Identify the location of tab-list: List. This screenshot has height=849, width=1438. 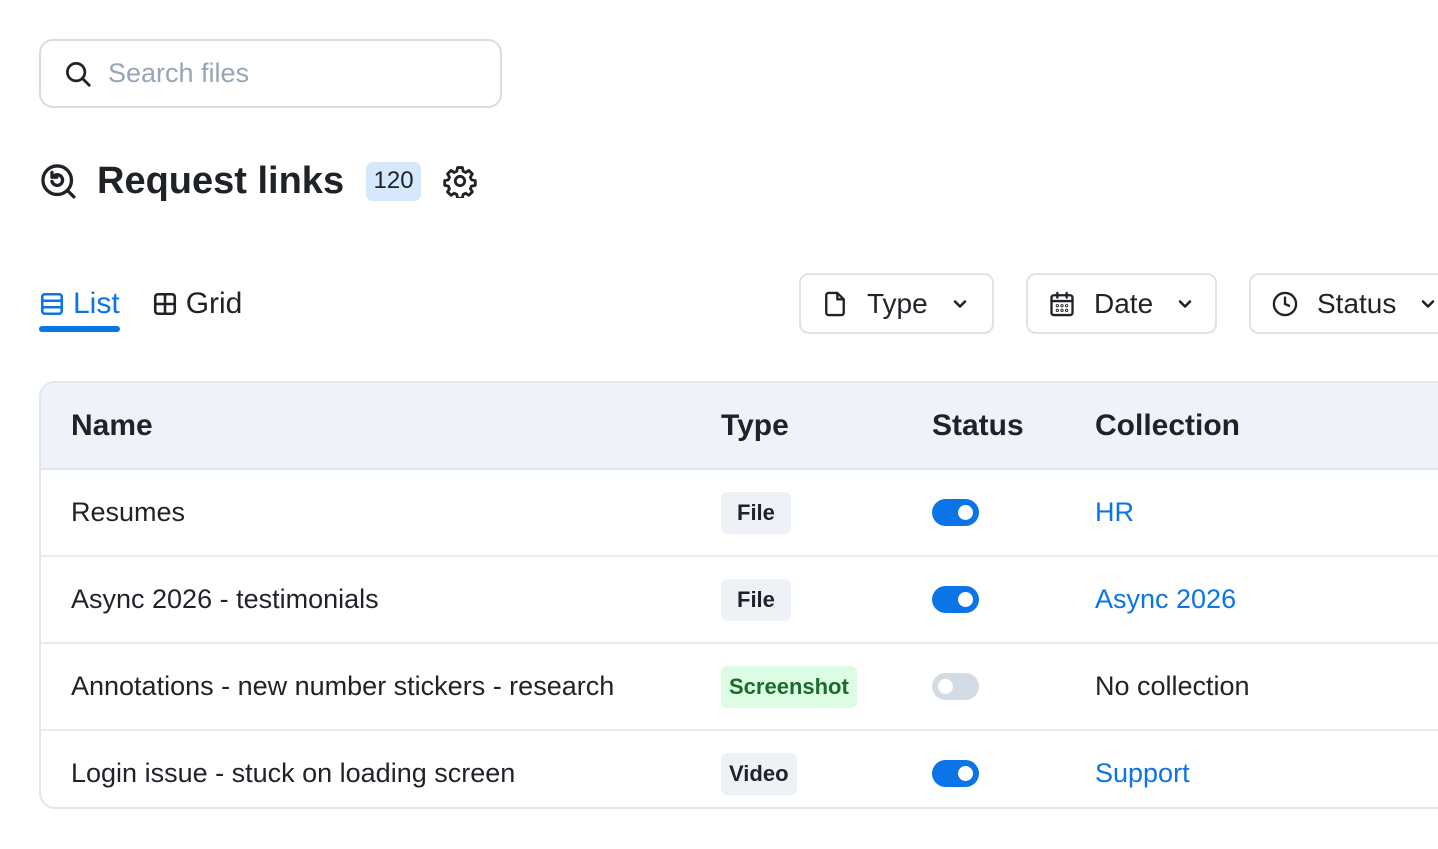
(79, 308).